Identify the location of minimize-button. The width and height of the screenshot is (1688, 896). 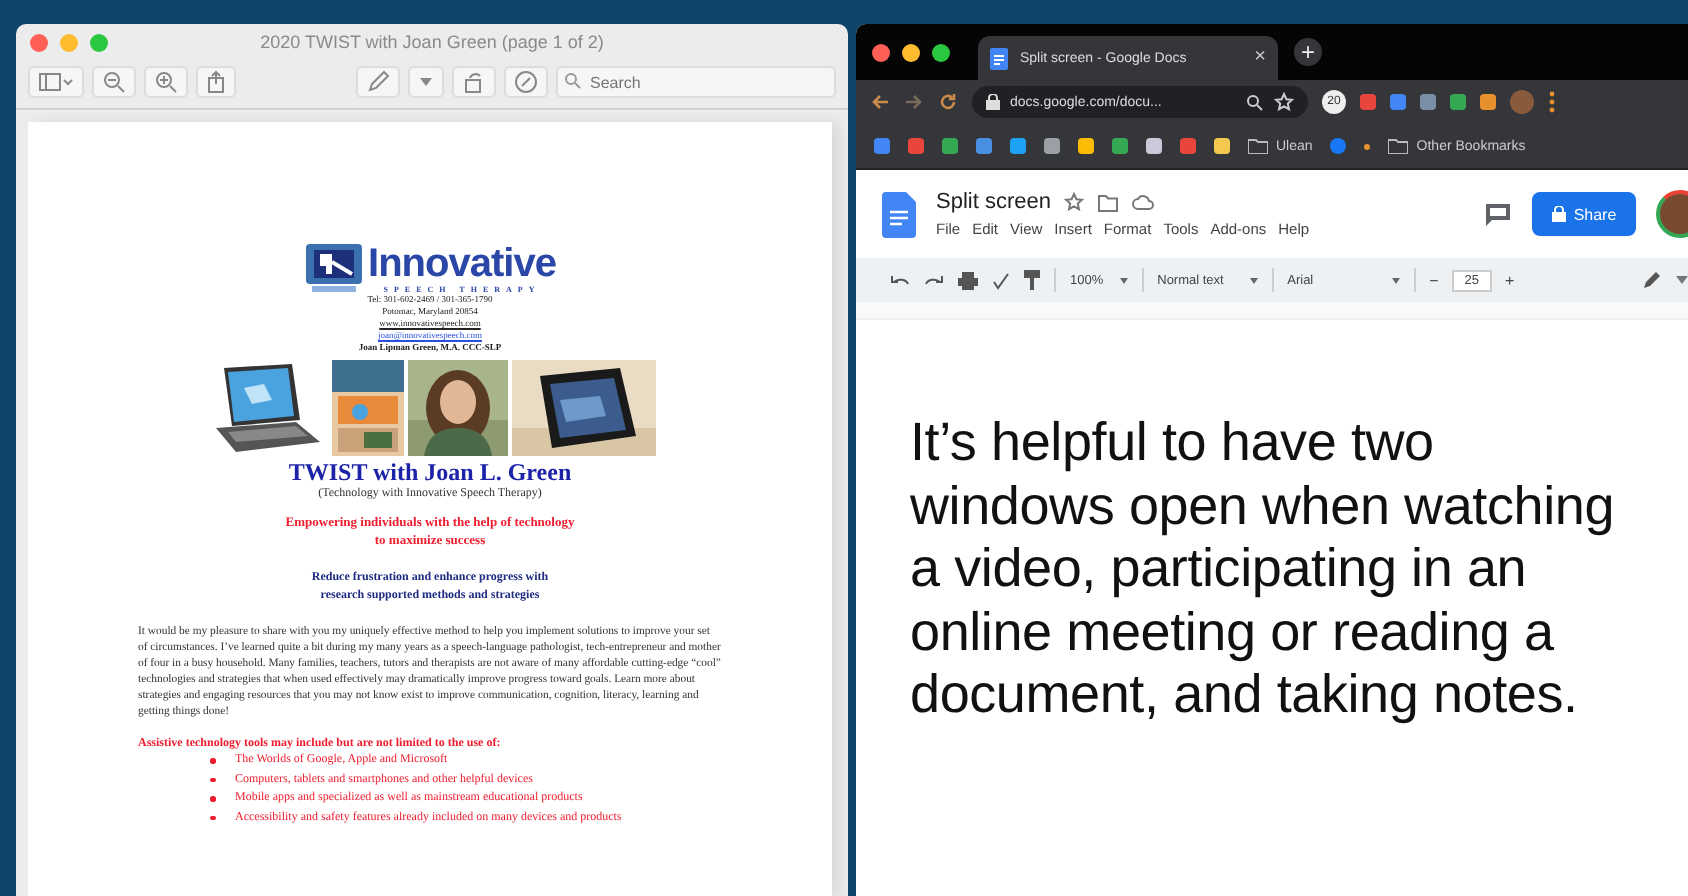
(911, 52).